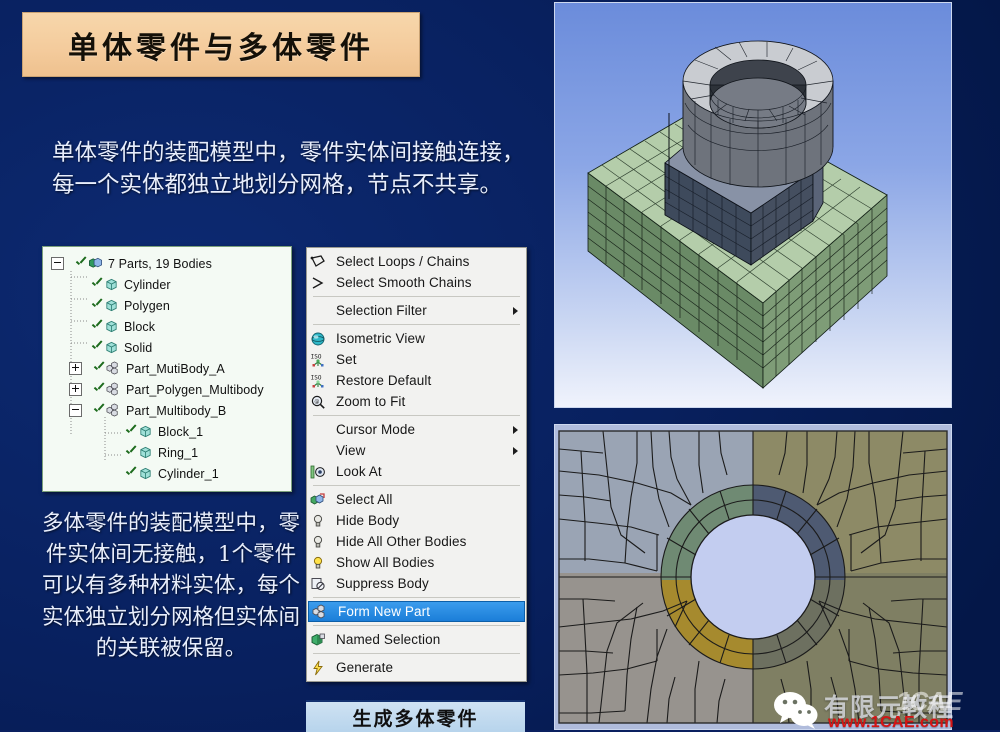  Describe the element at coordinates (416, 471) in the screenshot. I see `menu-item-look-at: Look At` at that location.